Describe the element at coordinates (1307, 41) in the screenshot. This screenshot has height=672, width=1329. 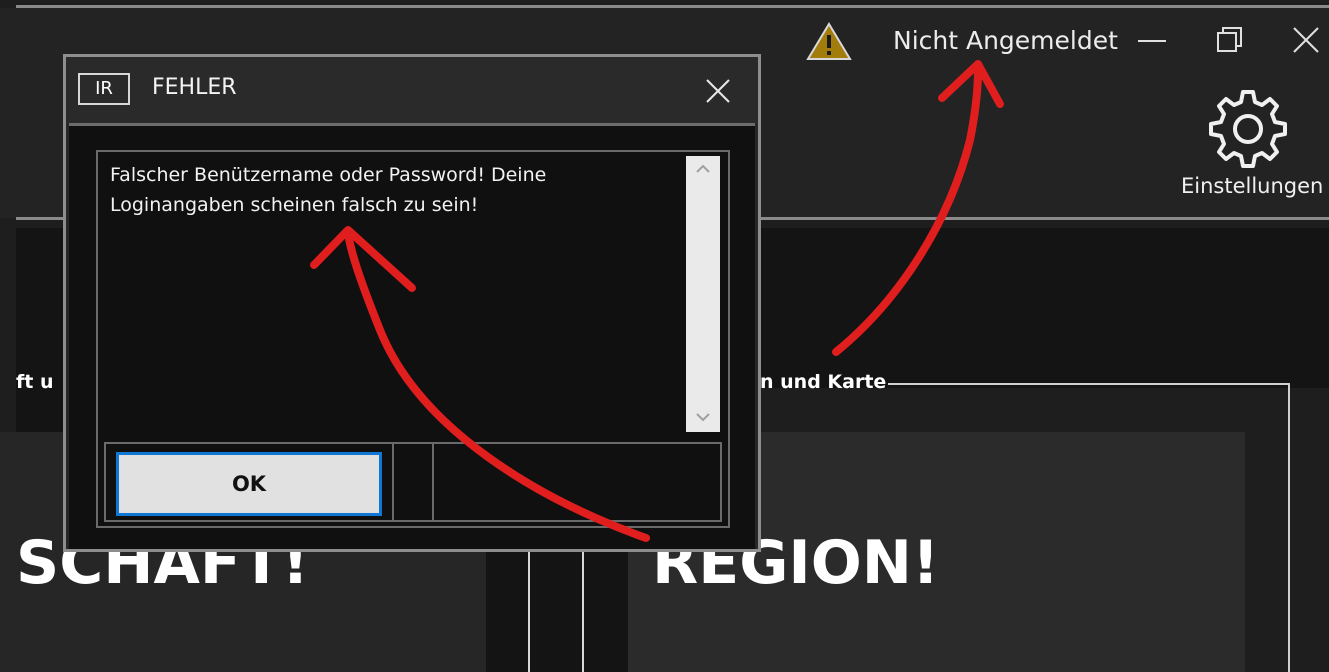
I see `close-icon` at that location.